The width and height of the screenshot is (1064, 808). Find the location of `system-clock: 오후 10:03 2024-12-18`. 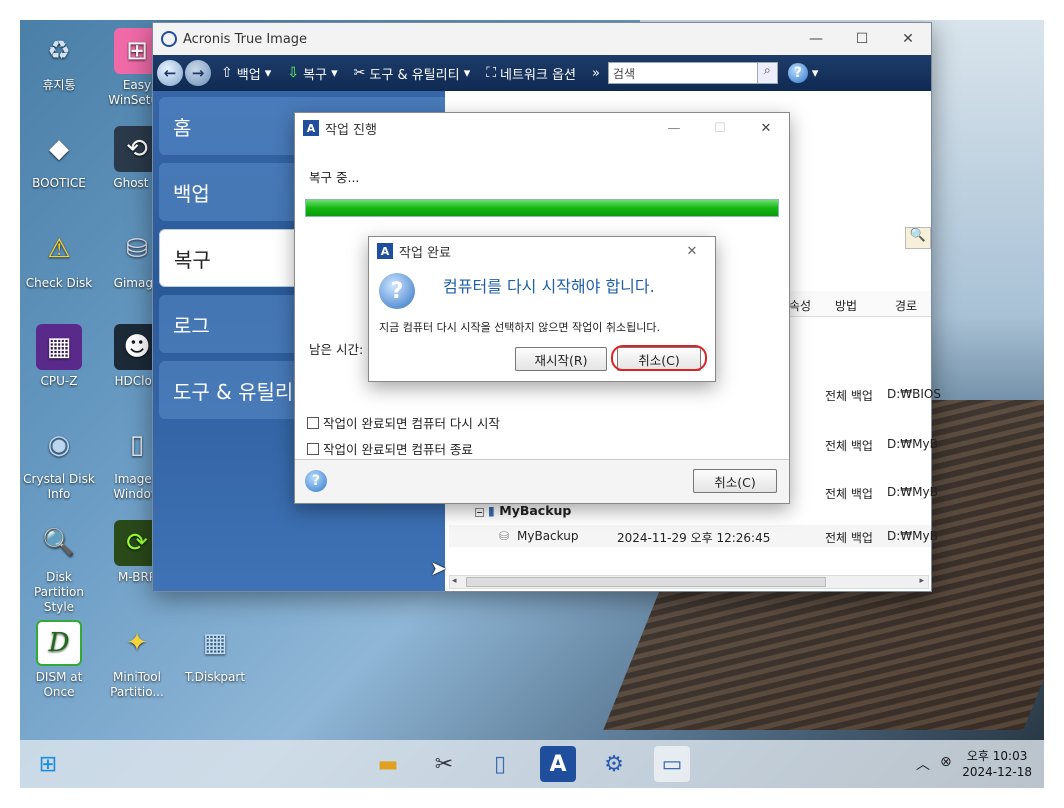

system-clock: 오후 10:03 2024-12-18 is located at coordinates (997, 764).